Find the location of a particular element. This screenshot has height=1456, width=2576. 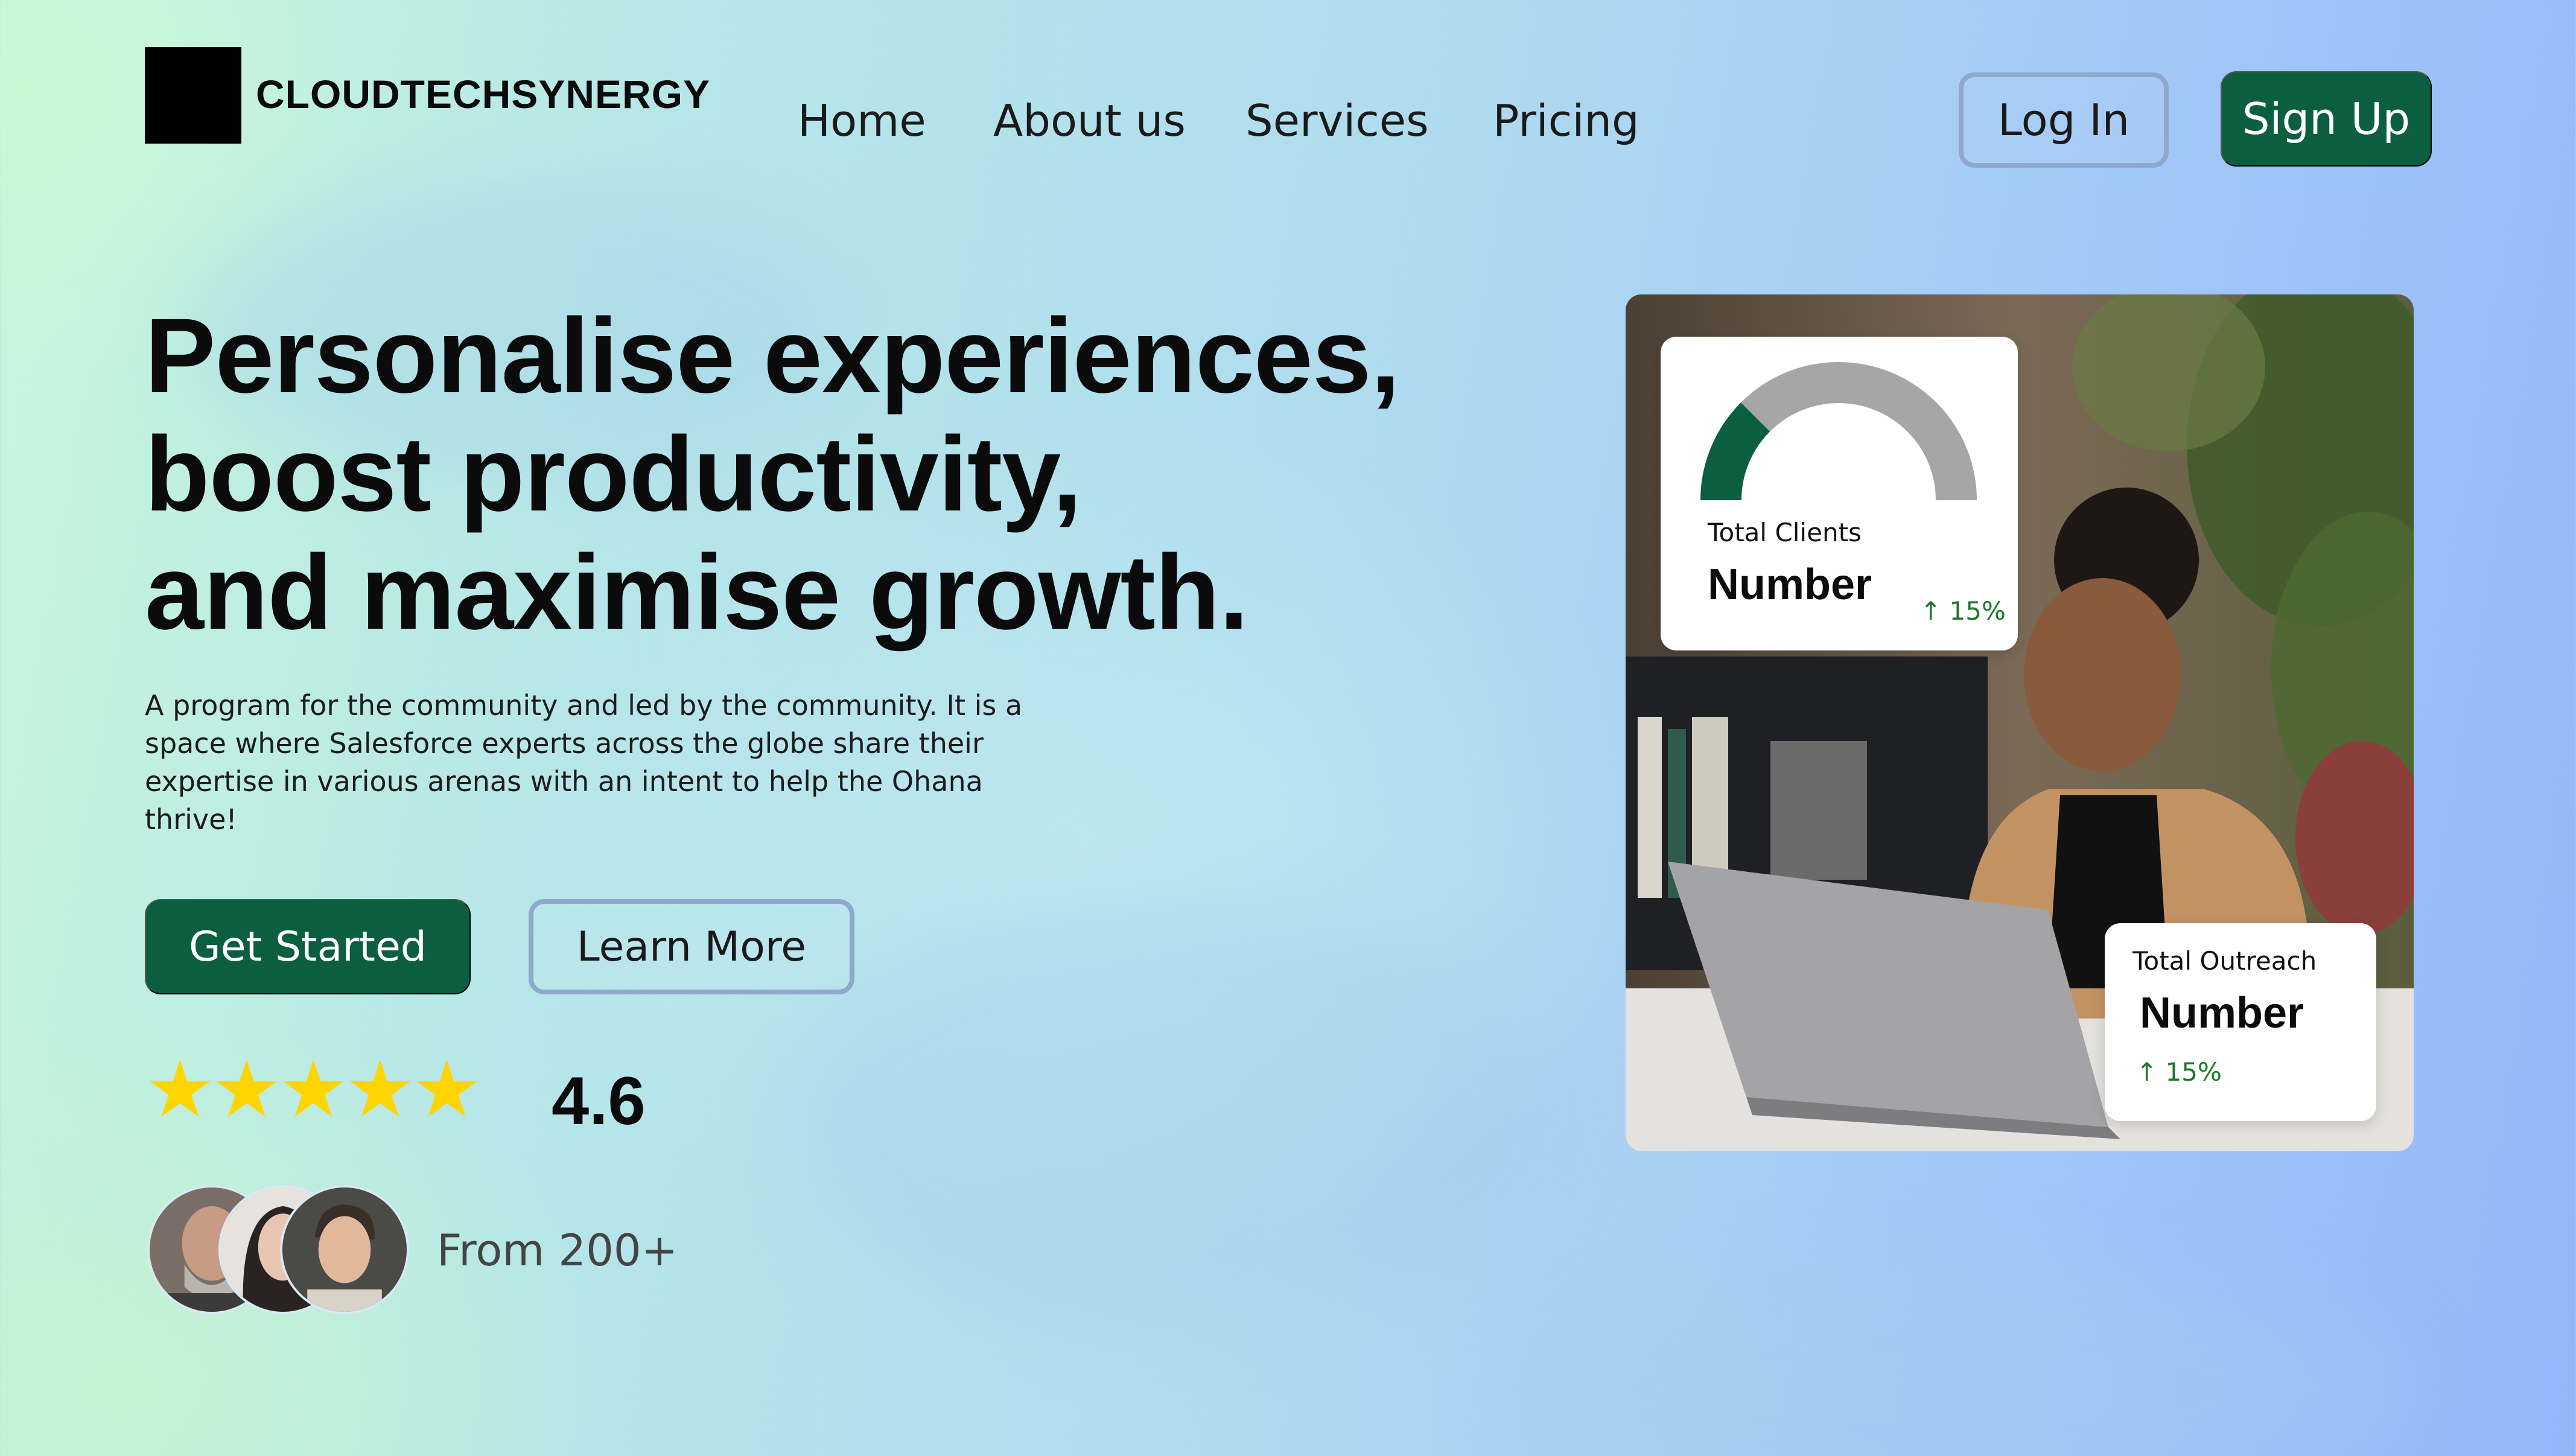

outreach-number: Number is located at coordinates (2222, 1013).